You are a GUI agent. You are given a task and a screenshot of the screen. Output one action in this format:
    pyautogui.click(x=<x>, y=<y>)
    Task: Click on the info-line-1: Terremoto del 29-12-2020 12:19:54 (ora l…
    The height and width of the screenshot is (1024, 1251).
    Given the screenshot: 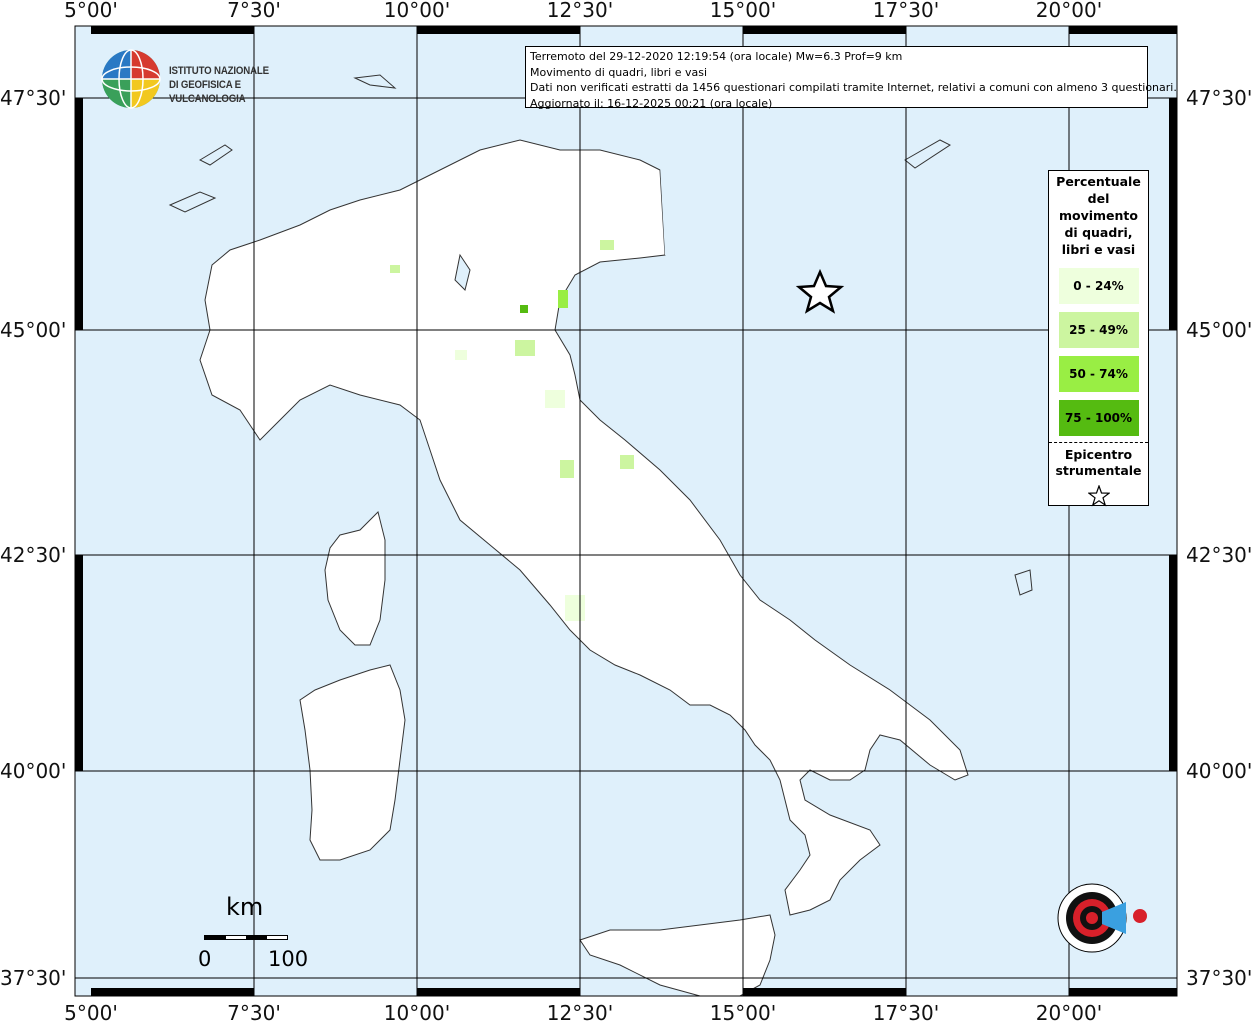 What is the action you would take?
    pyautogui.click(x=716, y=56)
    